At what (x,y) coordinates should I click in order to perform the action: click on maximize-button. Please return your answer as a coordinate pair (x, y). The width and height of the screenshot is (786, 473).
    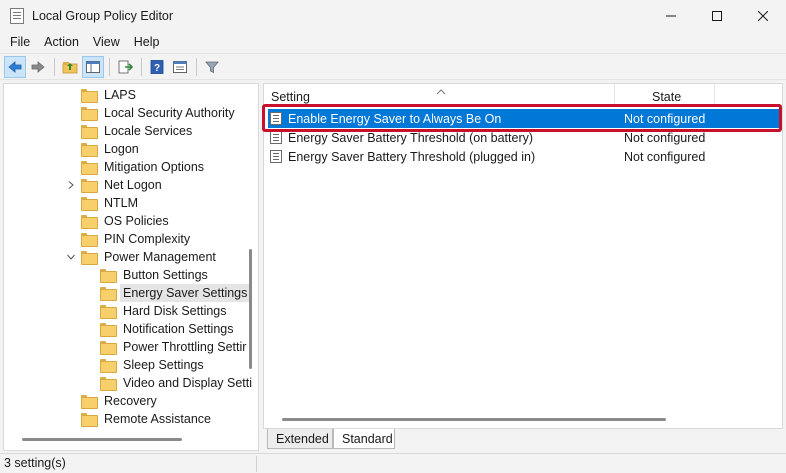
    Looking at the image, I should click on (717, 16).